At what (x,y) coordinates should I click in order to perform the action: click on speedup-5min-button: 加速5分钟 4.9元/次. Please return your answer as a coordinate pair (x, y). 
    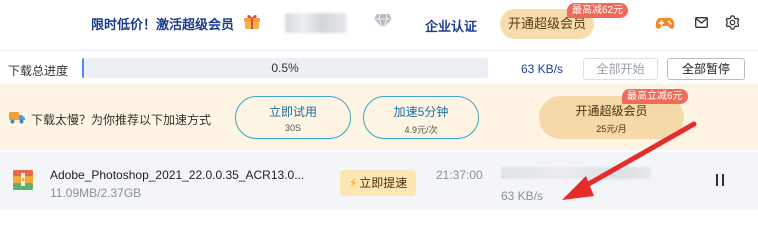
    Looking at the image, I should click on (421, 117).